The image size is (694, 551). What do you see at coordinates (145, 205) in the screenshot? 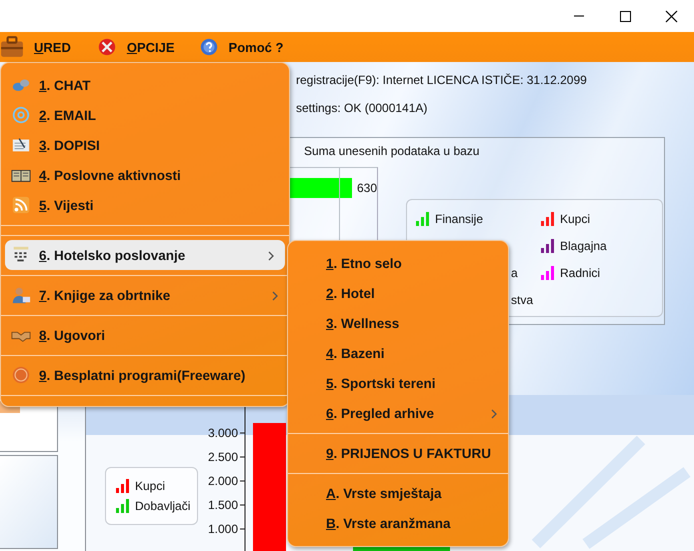
I see `menu-item: 5. Vijesti` at bounding box center [145, 205].